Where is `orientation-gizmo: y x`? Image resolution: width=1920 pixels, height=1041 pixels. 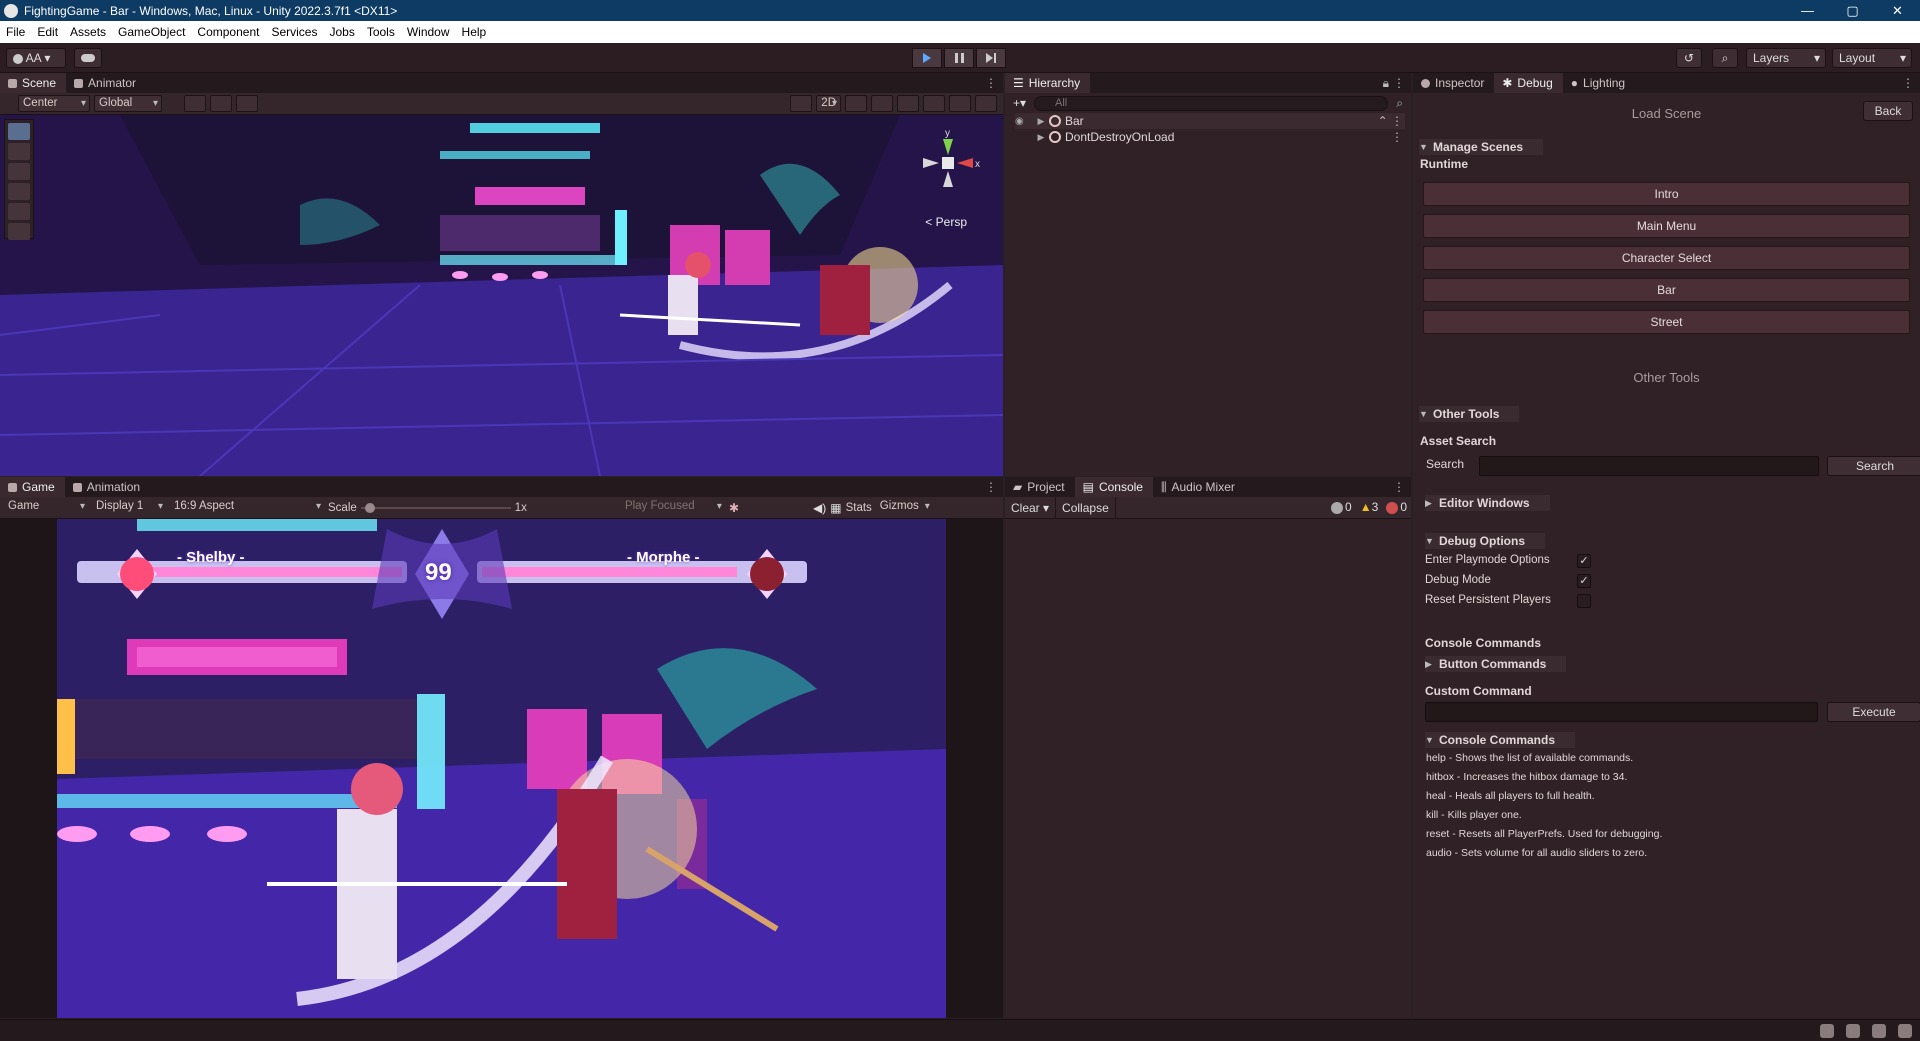
orientation-gizmo: y x is located at coordinates (948, 172).